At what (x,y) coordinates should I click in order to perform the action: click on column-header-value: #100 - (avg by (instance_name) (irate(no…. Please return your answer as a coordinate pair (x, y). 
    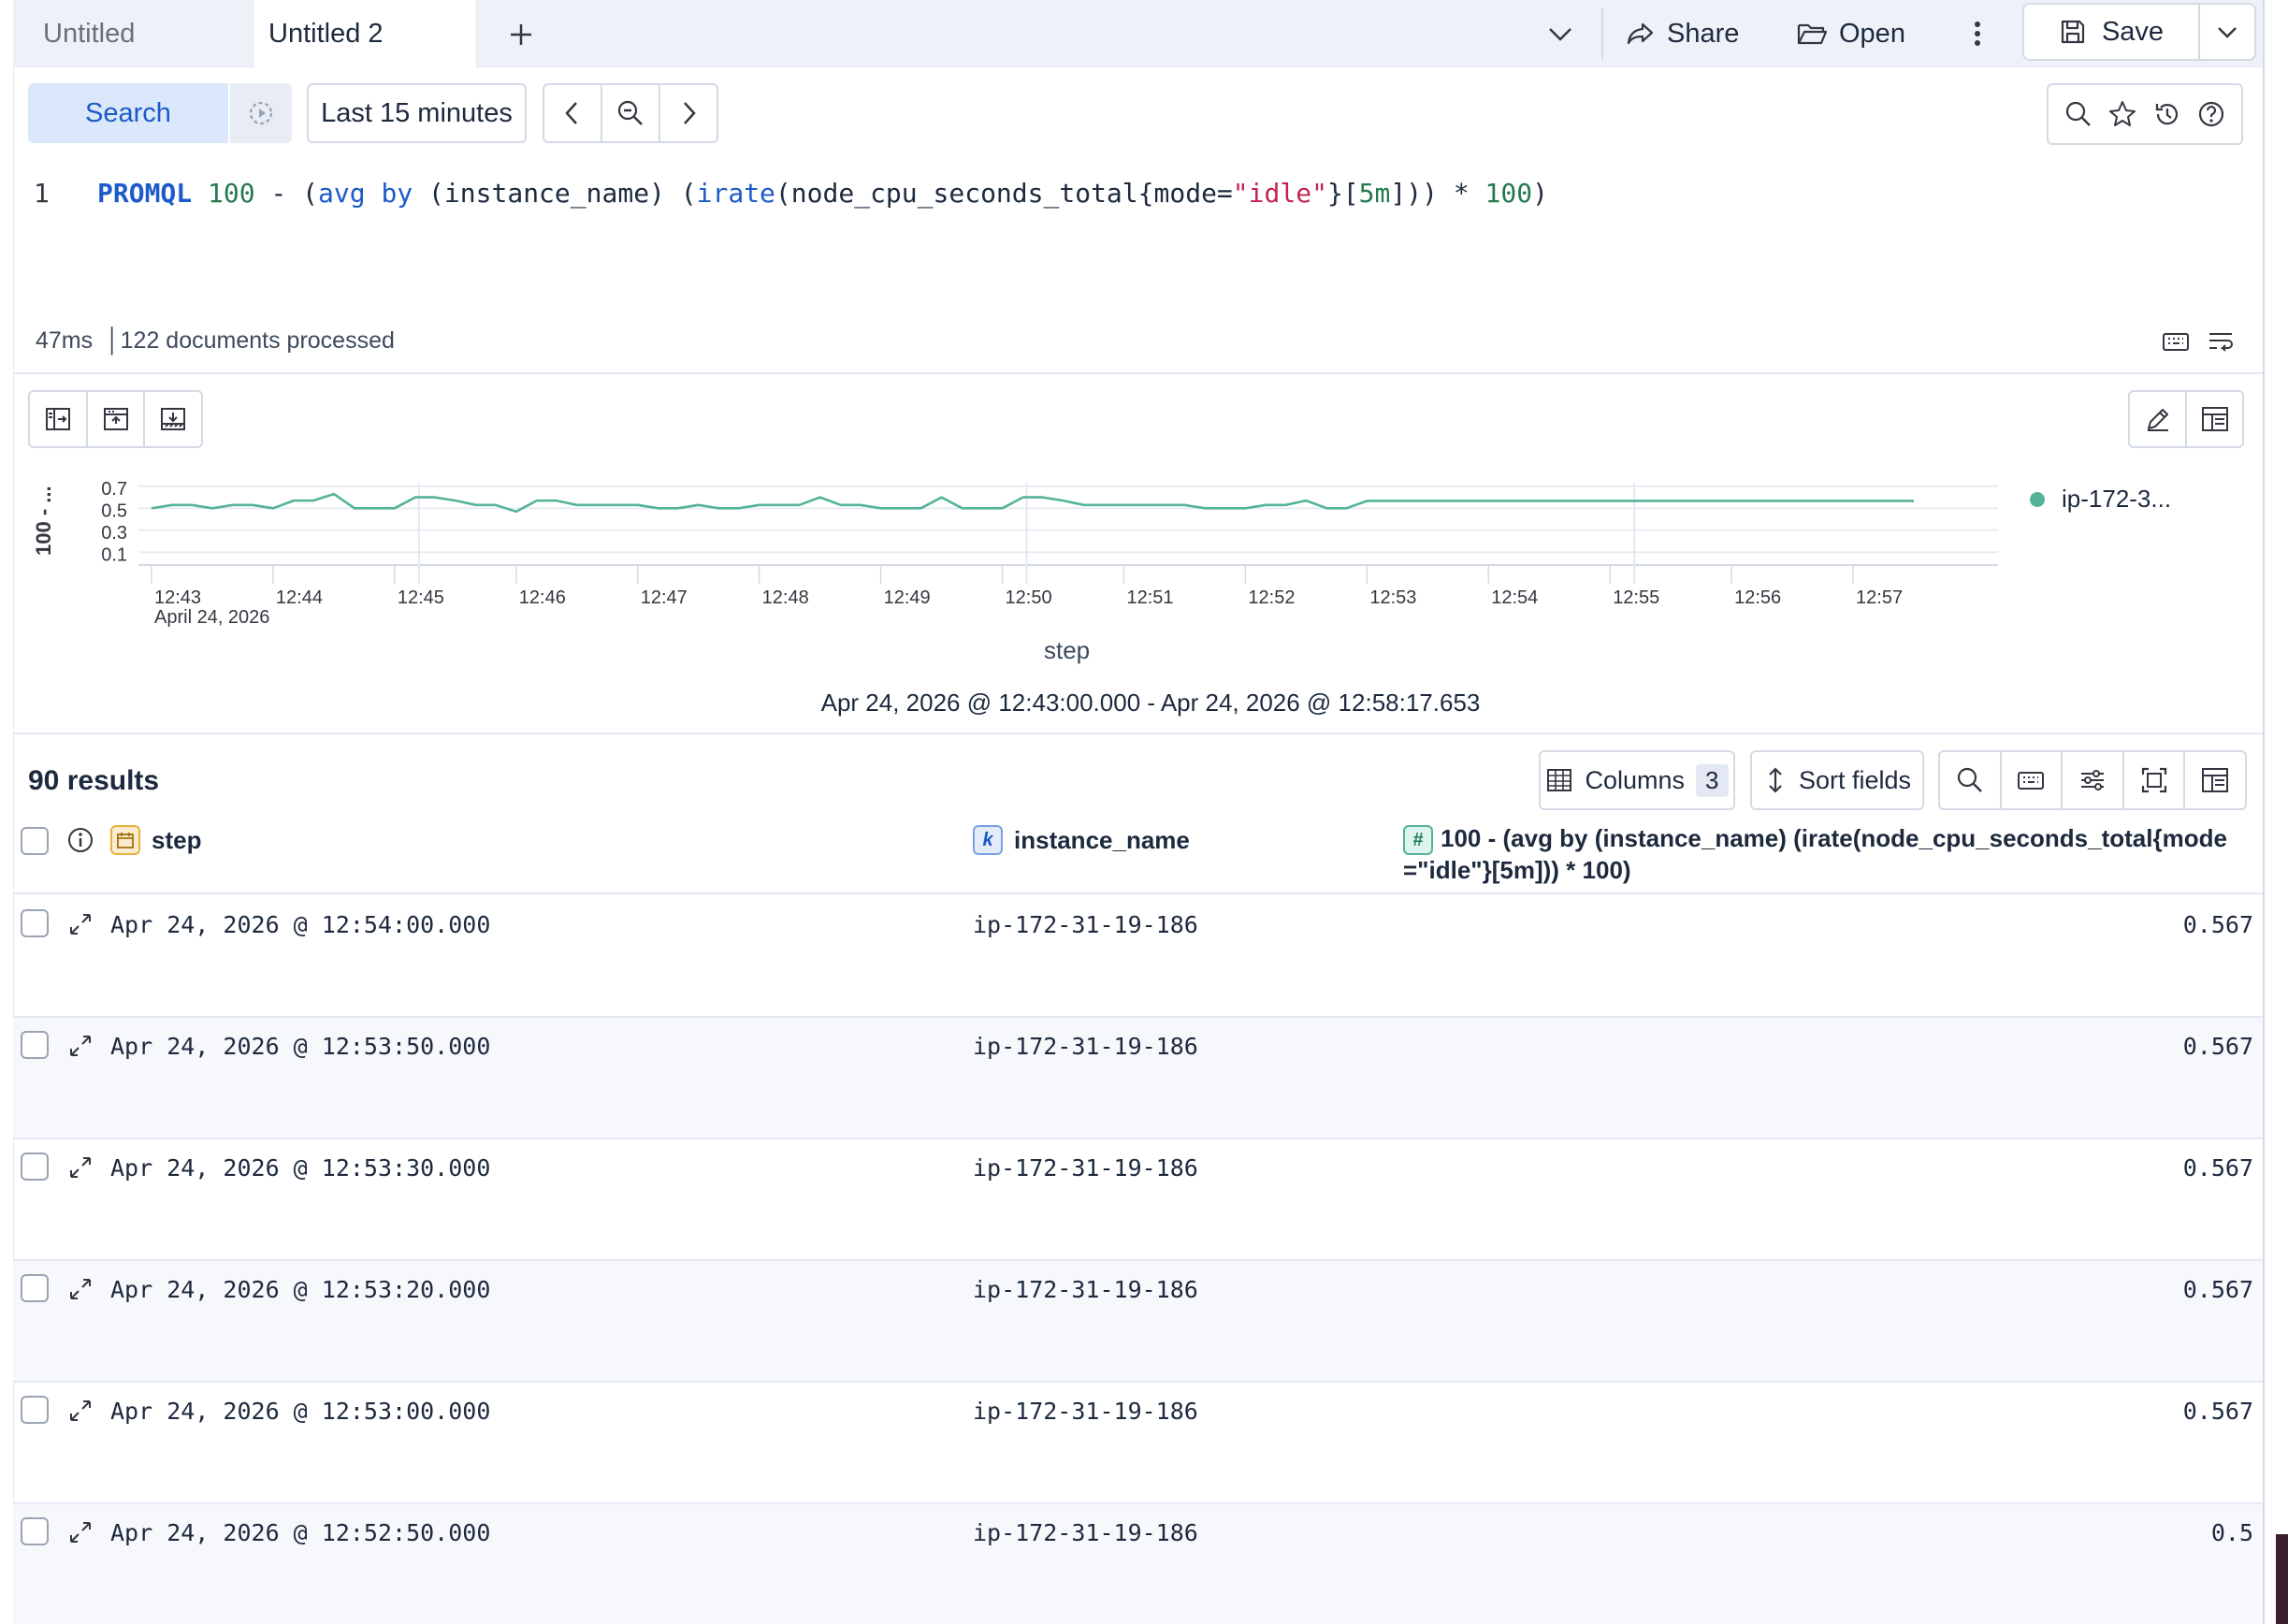
    Looking at the image, I should click on (1824, 854).